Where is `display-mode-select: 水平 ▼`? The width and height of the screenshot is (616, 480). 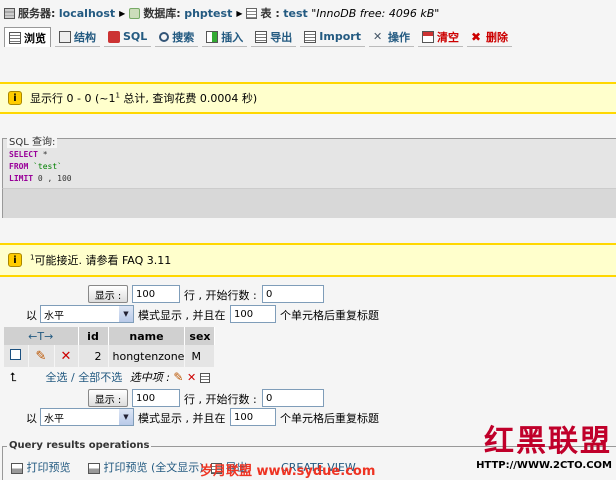 display-mode-select: 水平 ▼ is located at coordinates (87, 314).